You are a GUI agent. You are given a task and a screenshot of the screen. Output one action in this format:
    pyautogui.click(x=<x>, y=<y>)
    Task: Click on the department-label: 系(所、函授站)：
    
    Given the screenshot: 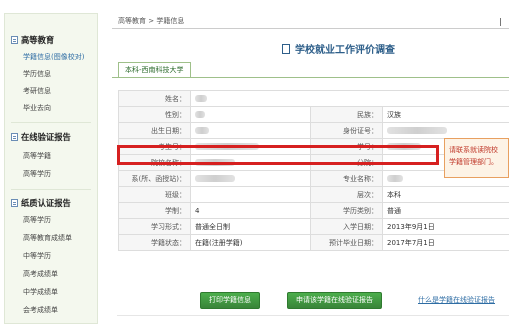 What is the action you would take?
    pyautogui.click(x=154, y=178)
    